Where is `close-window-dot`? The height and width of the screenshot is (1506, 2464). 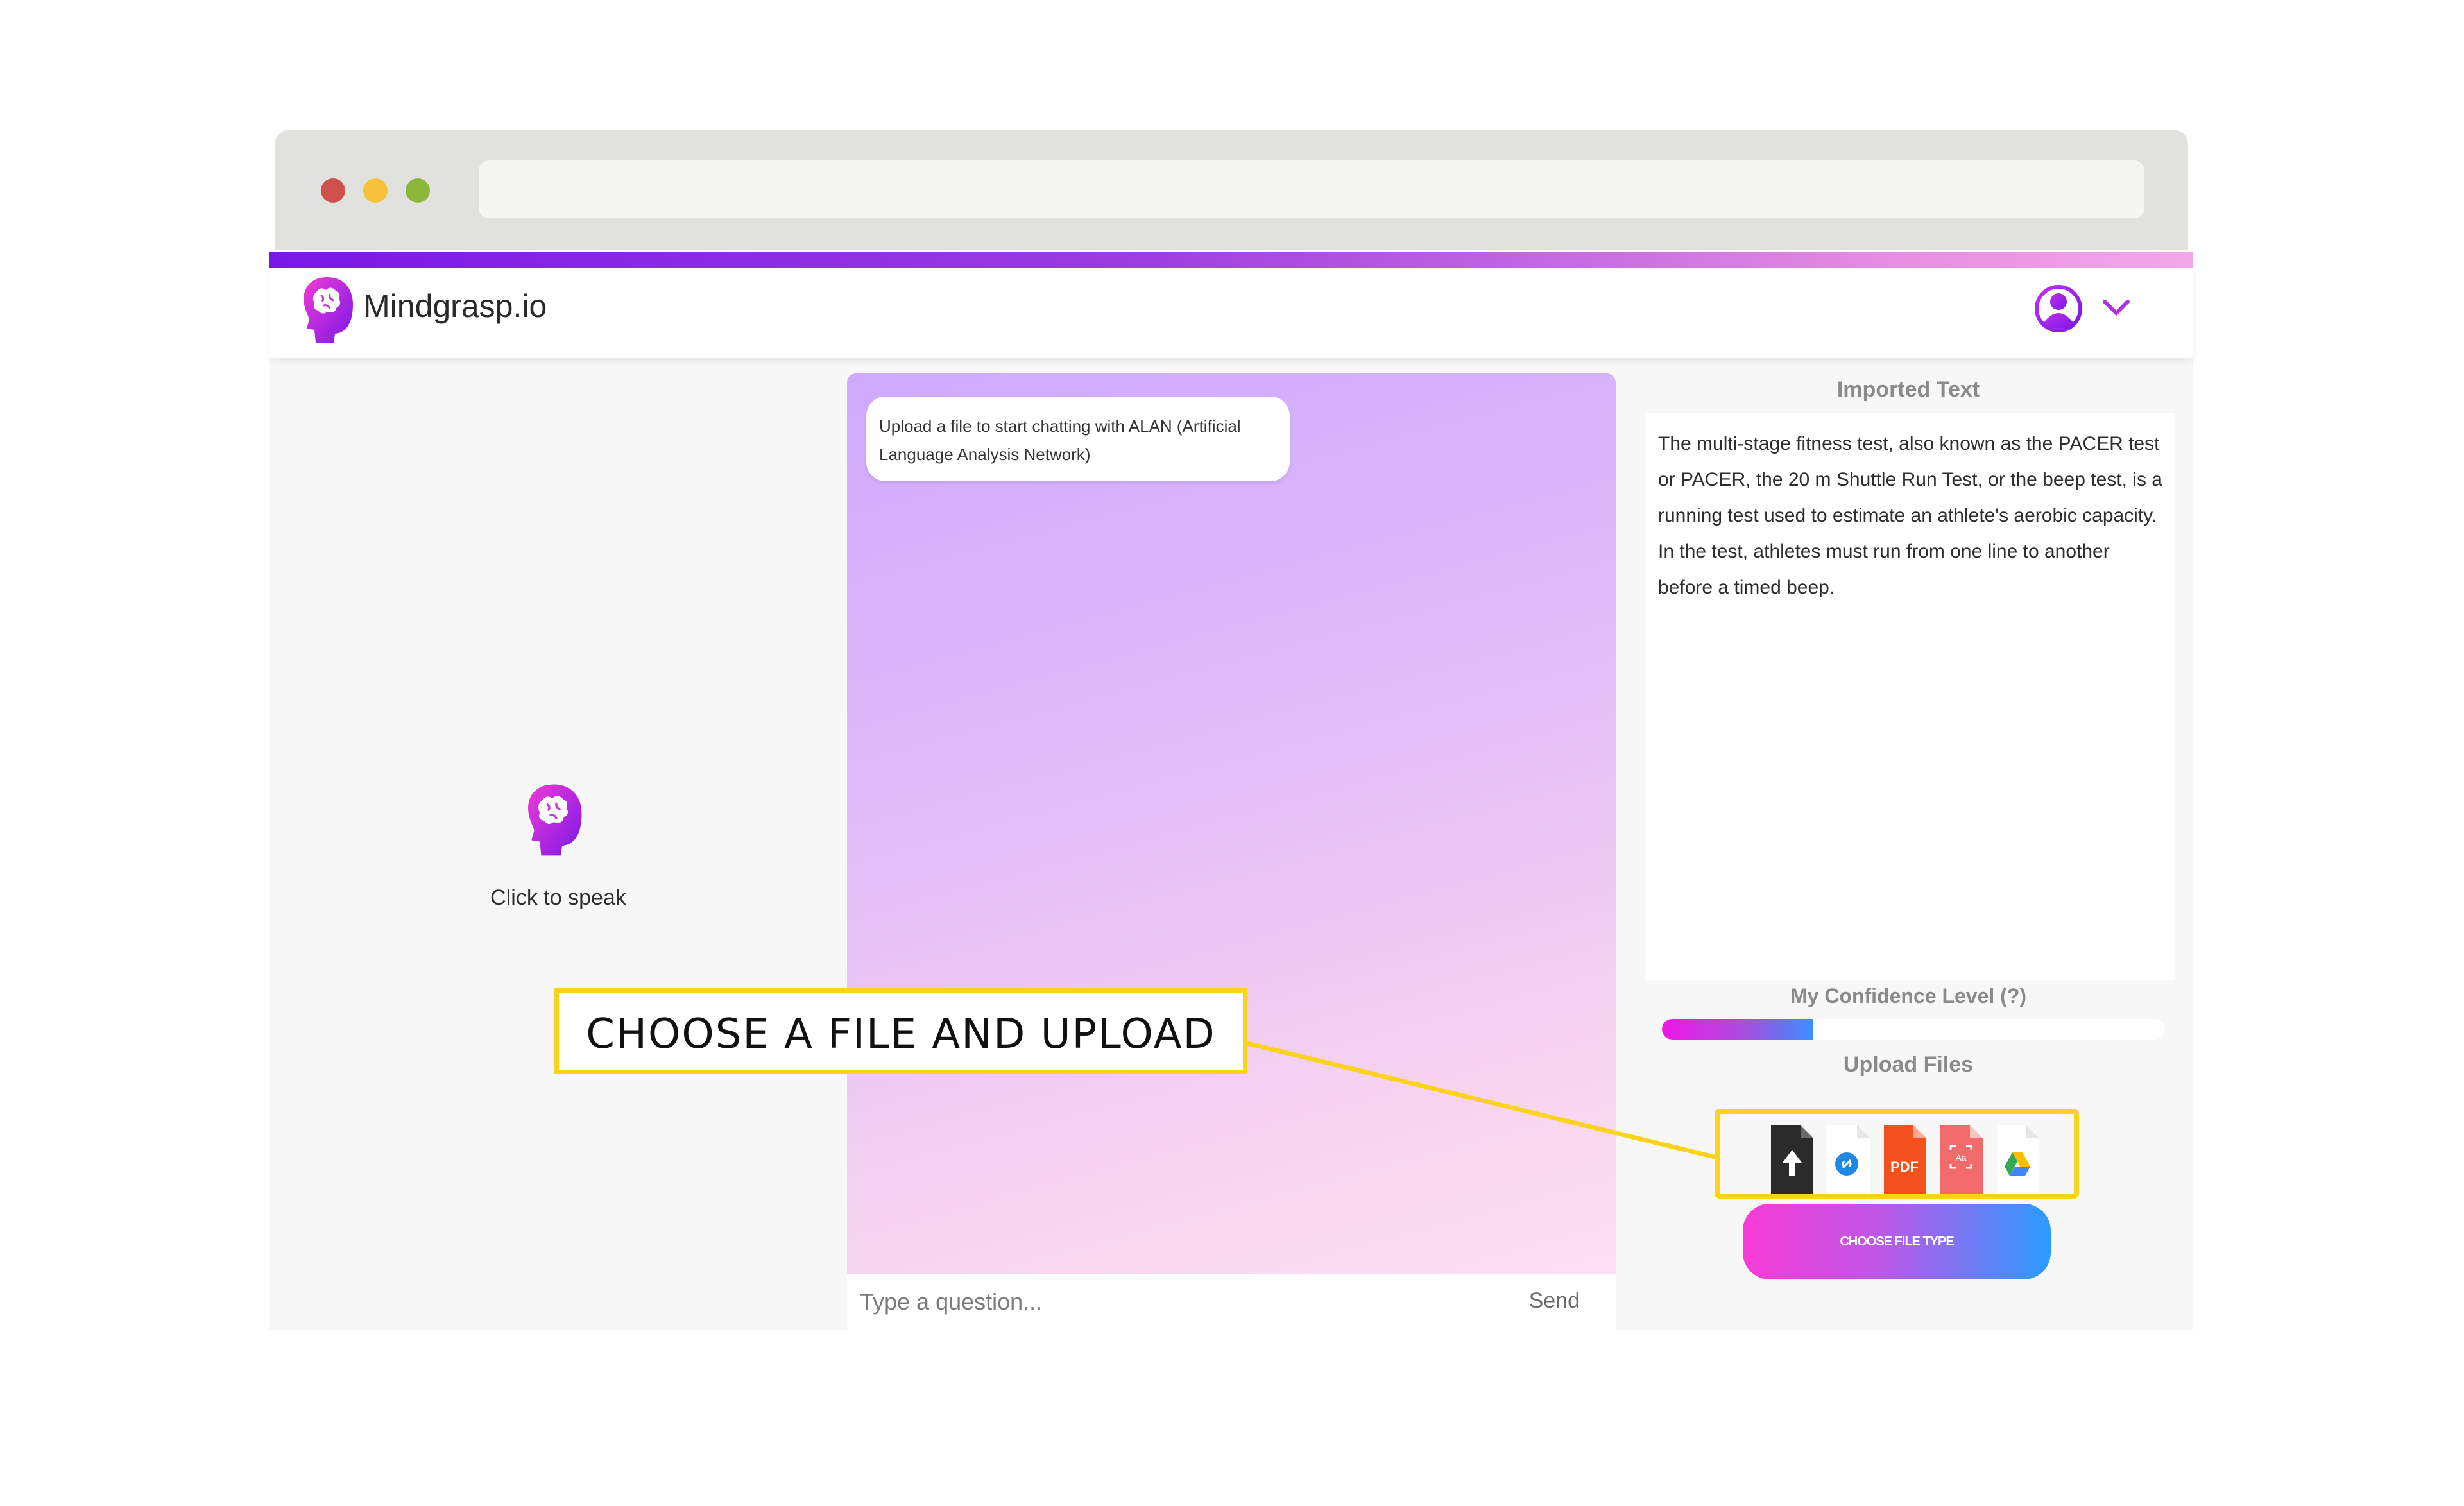 close-window-dot is located at coordinates (333, 190).